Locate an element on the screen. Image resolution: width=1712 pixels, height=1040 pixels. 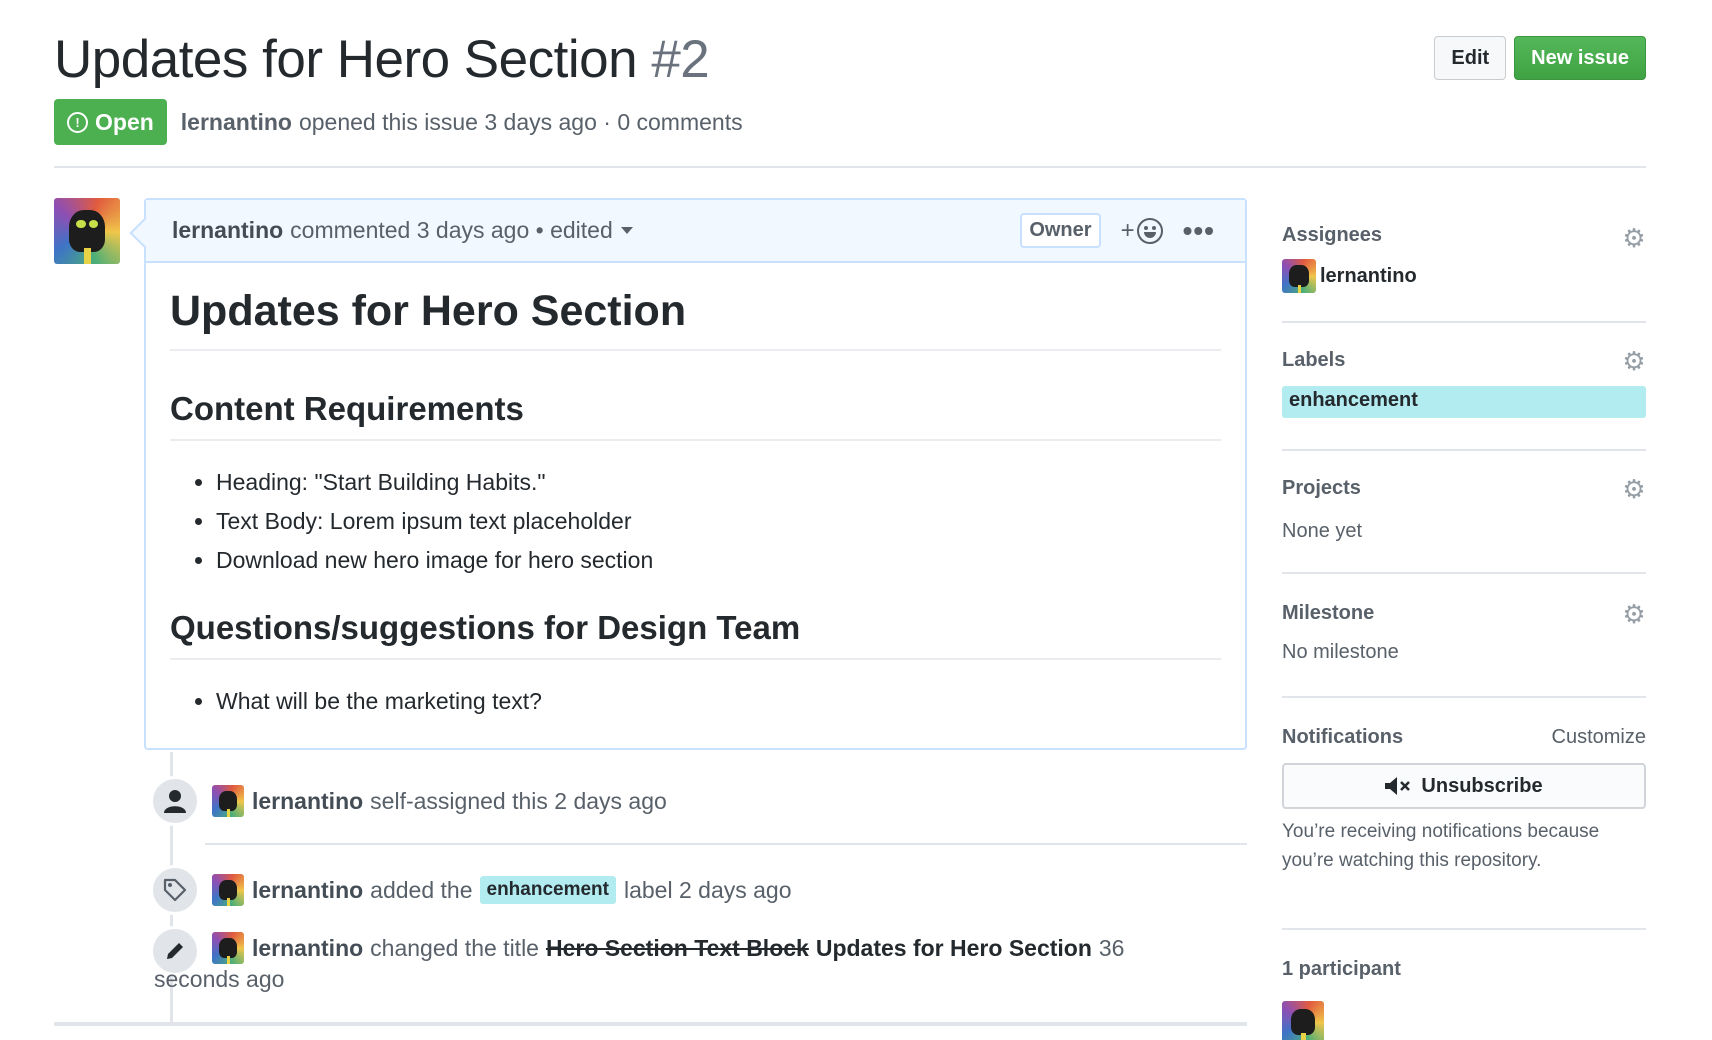
body-subheading-questions: Questions/suggestions for Design Team is located at coordinates (695, 634).